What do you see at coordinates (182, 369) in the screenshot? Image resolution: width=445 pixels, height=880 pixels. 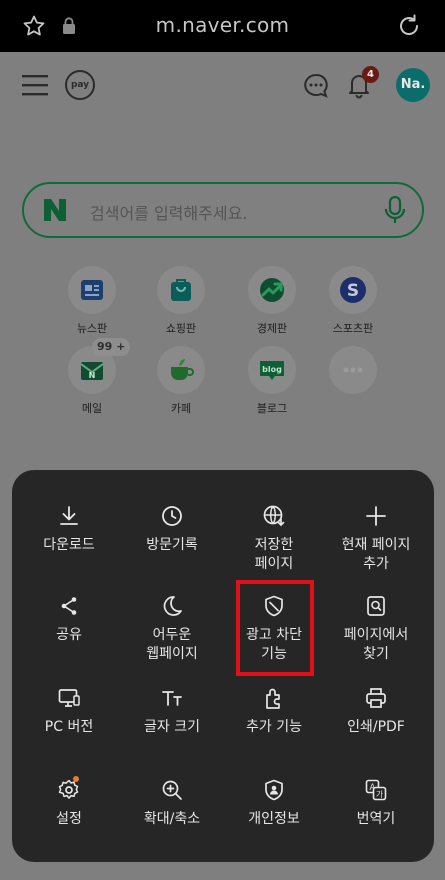 I see `cafe-icon` at bounding box center [182, 369].